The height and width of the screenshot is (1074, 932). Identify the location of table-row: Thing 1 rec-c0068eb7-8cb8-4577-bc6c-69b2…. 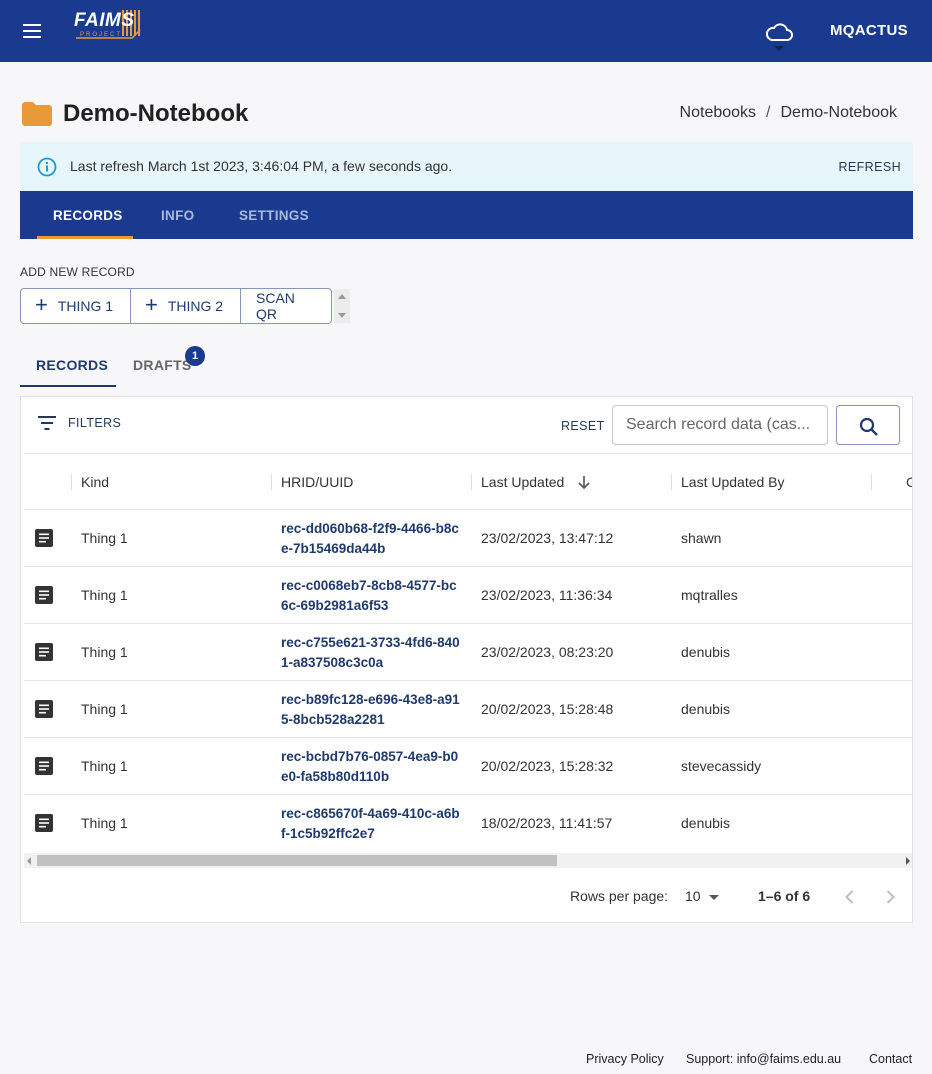
(468, 595).